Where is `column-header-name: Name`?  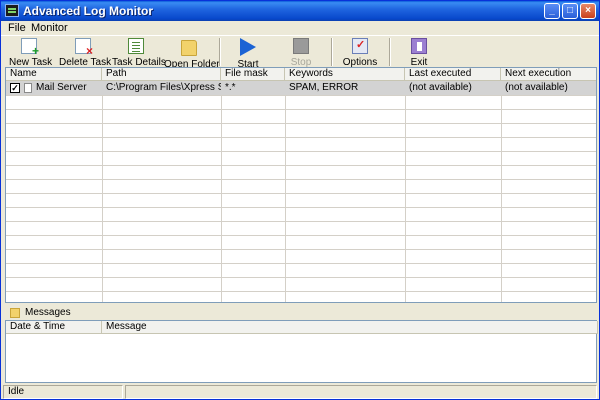
column-header-name: Name is located at coordinates (54, 74).